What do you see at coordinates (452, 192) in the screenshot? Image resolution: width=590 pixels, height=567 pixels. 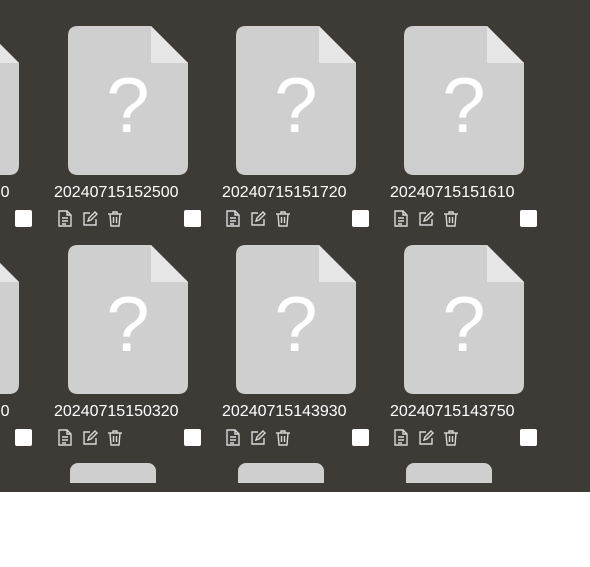 I see `file-name: 20240715151610` at bounding box center [452, 192].